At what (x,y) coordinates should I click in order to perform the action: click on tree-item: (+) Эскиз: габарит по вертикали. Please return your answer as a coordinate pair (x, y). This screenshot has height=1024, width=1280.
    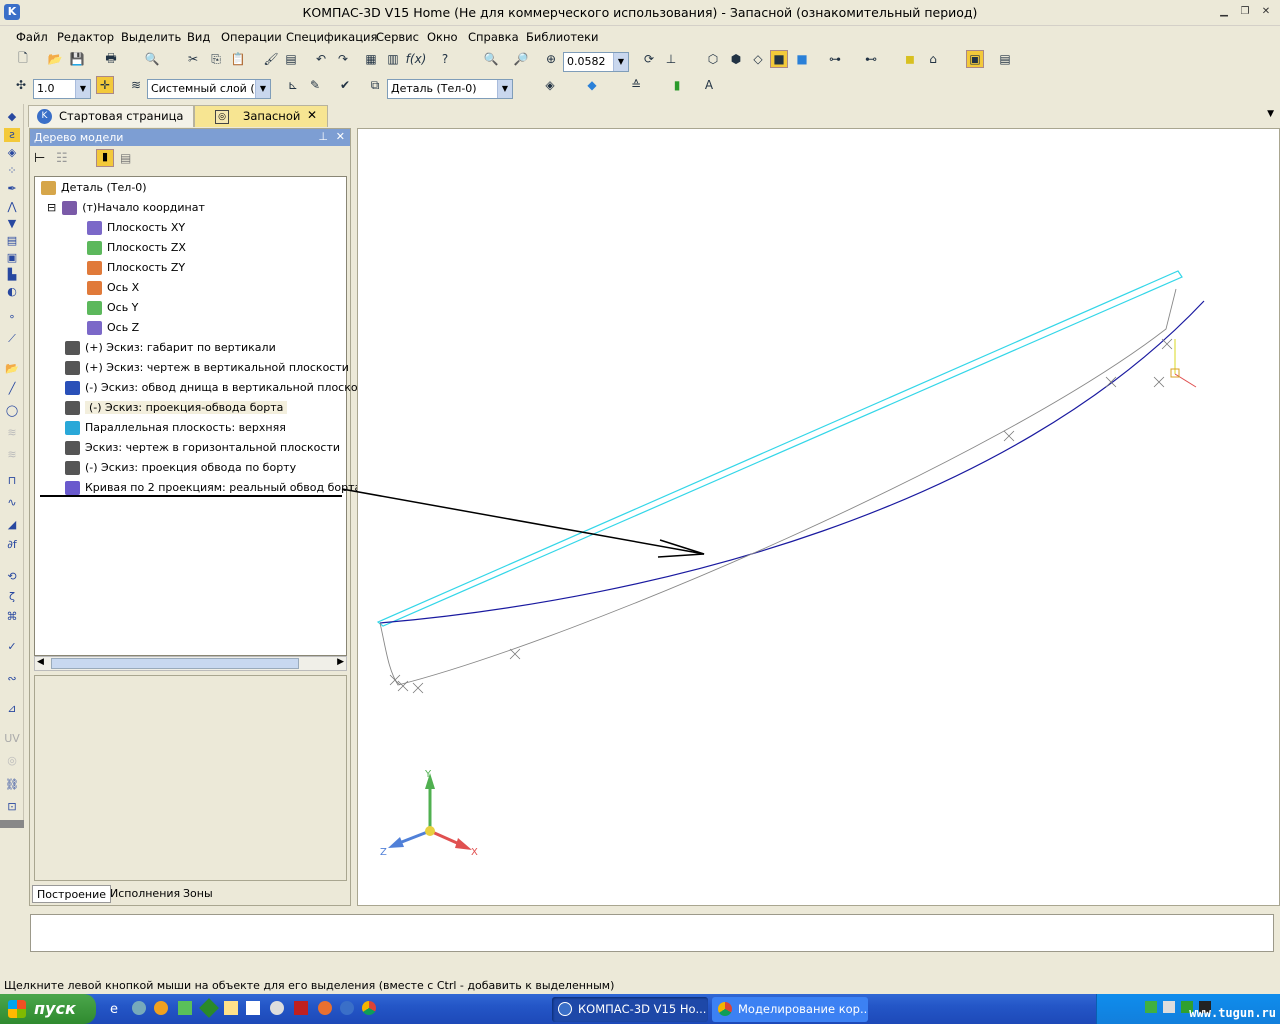
    Looking at the image, I should click on (170, 348).